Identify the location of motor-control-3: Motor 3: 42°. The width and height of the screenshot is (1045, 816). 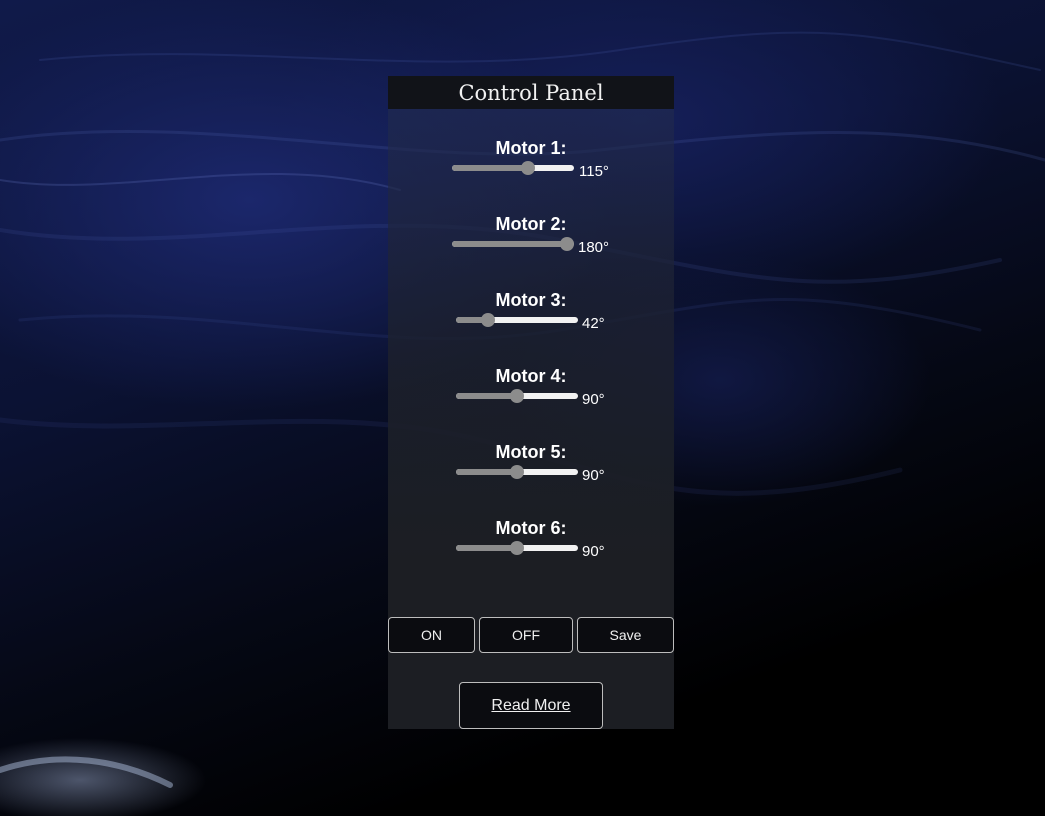
(531, 320).